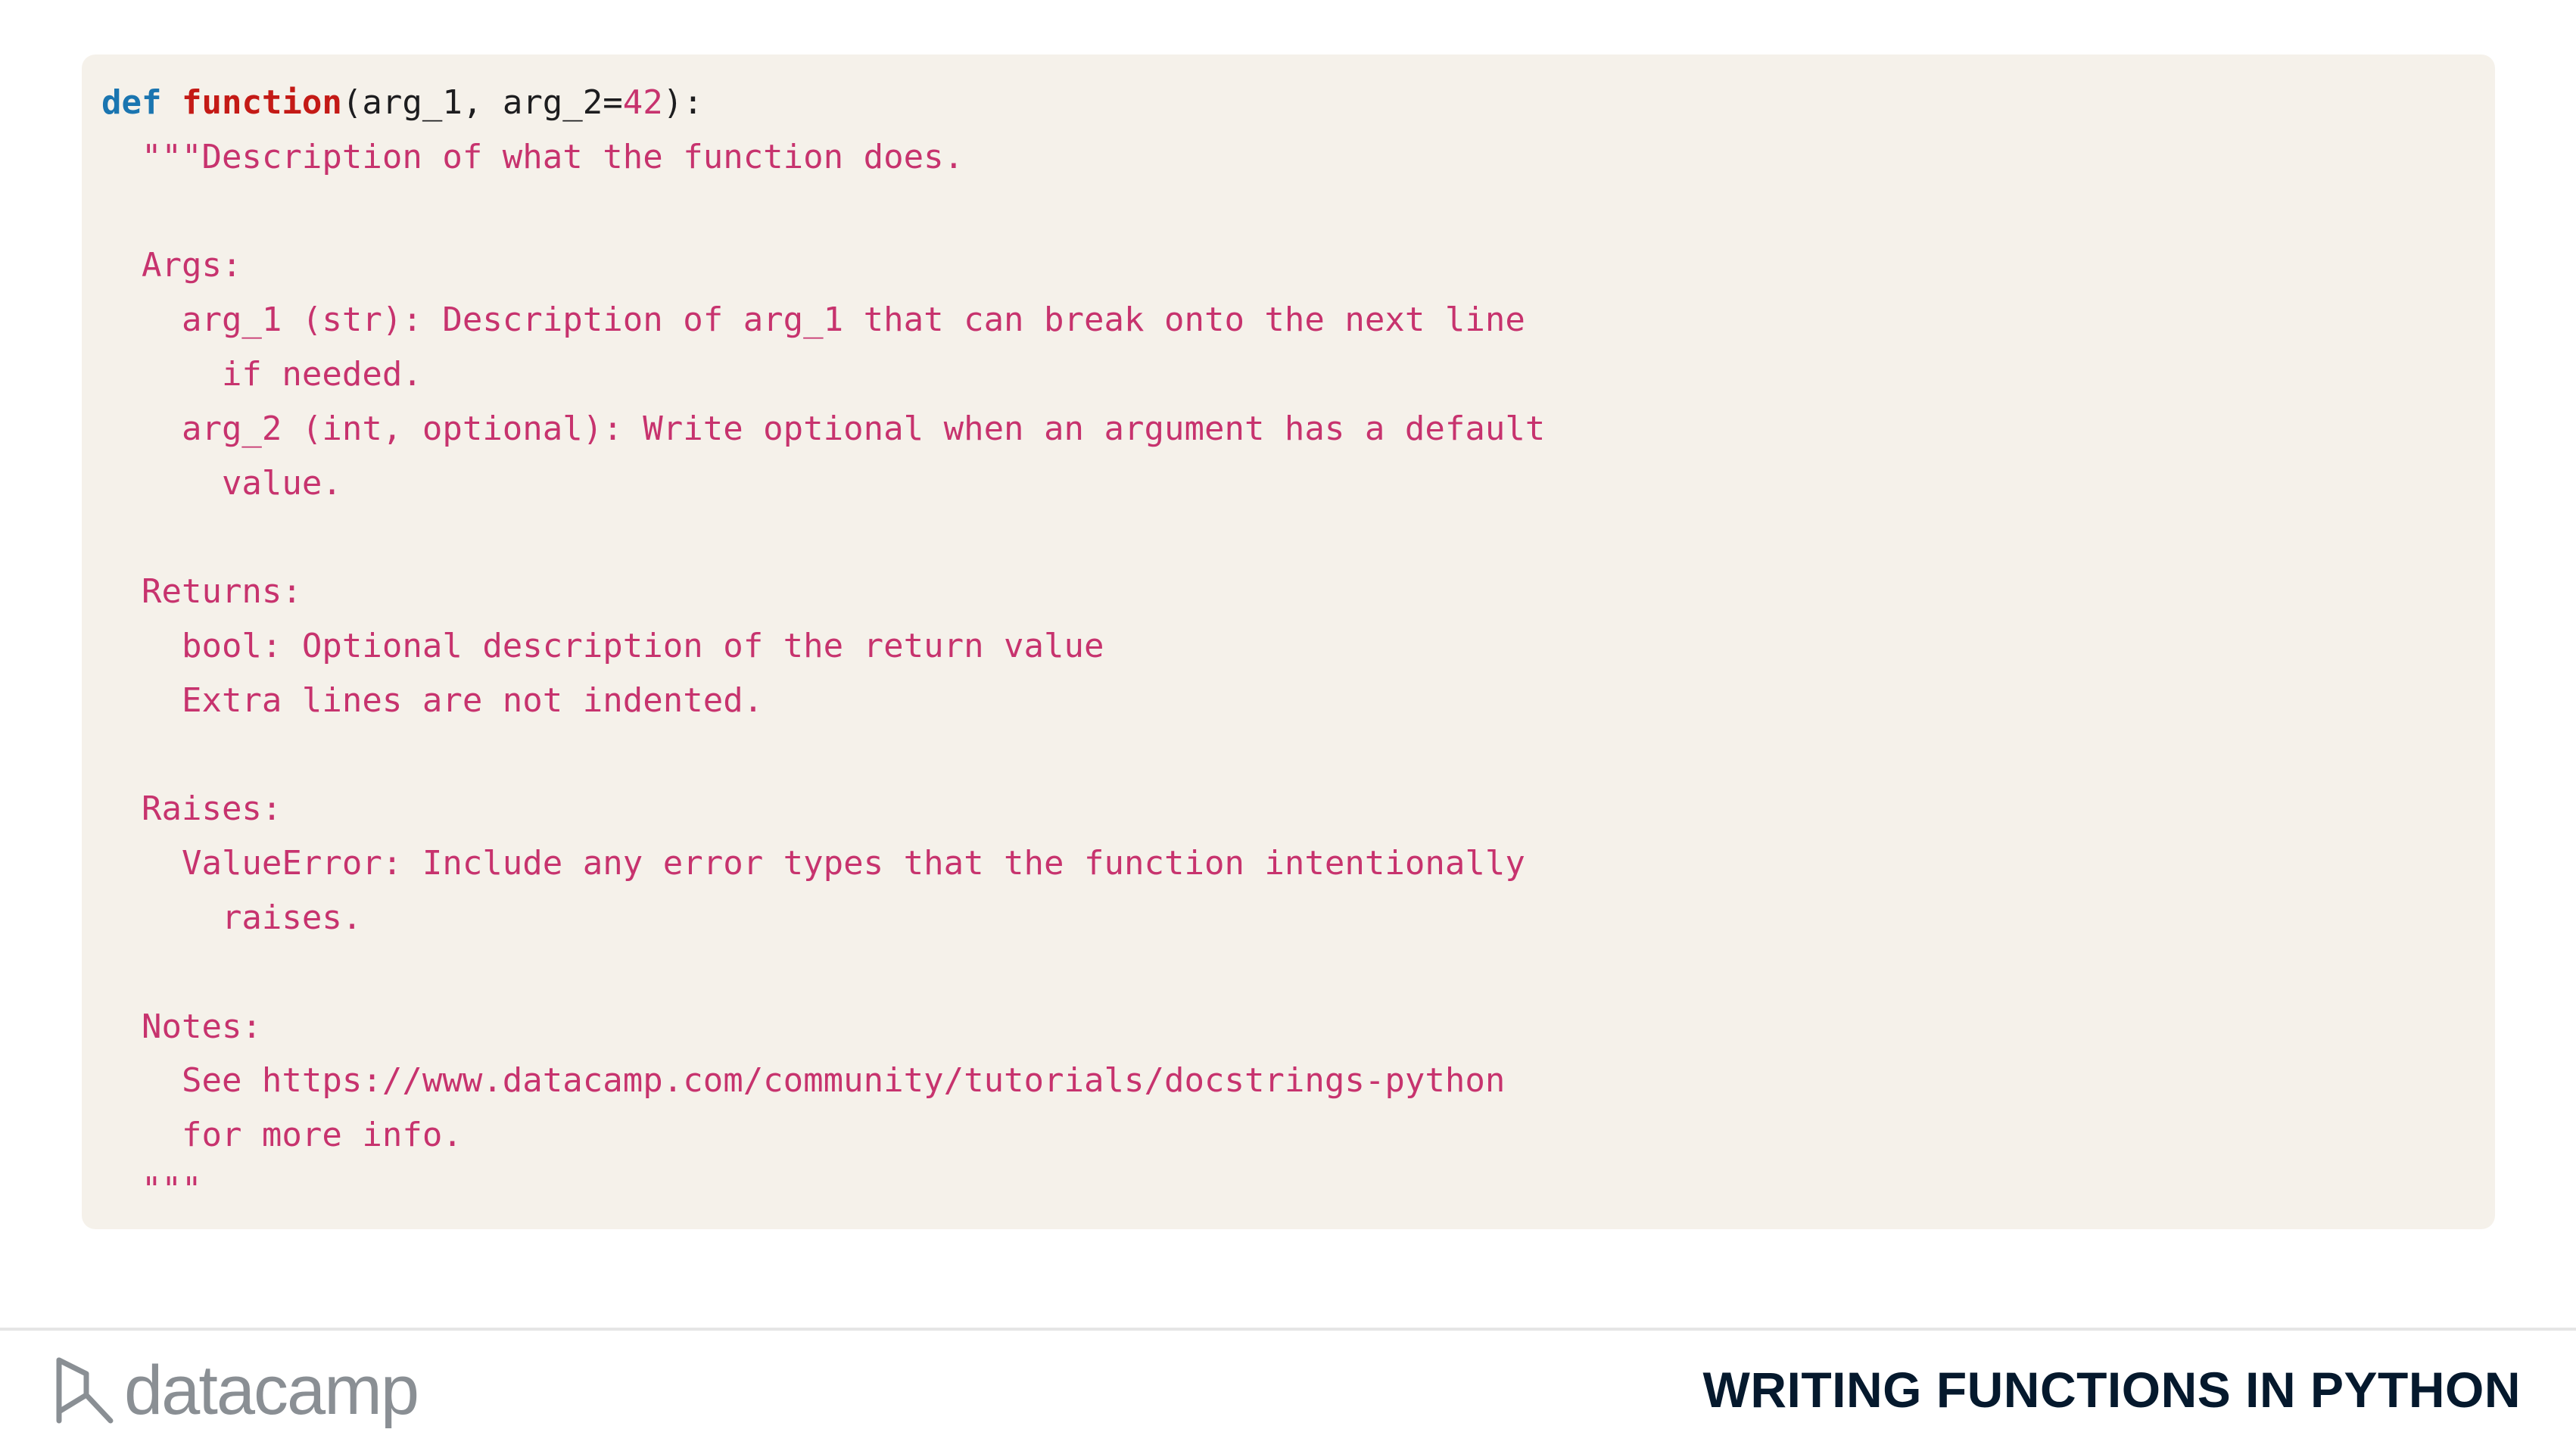  What do you see at coordinates (432, 700) in the screenshot?
I see `docstring-line: Extra lines are not indented.` at bounding box center [432, 700].